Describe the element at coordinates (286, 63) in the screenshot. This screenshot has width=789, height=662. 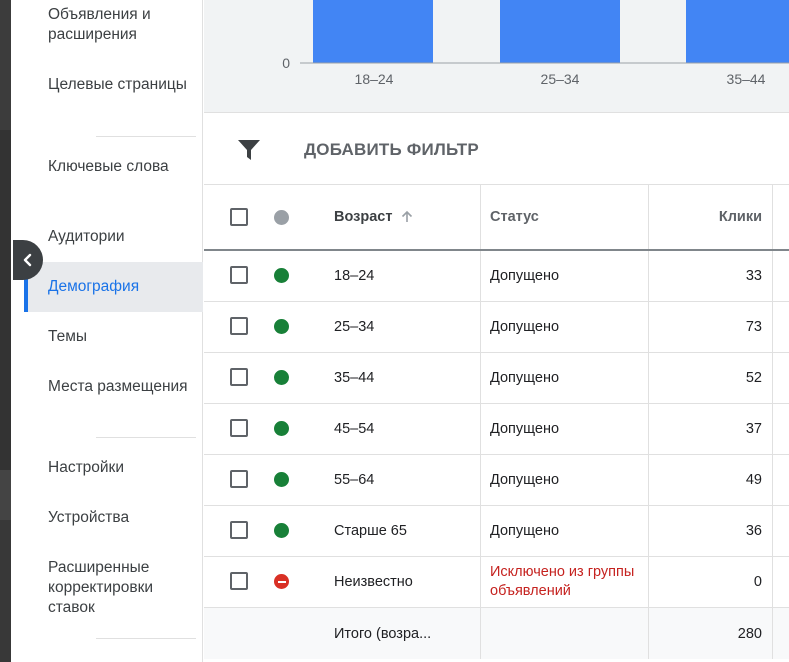
I see `y-tick-label: 0` at that location.